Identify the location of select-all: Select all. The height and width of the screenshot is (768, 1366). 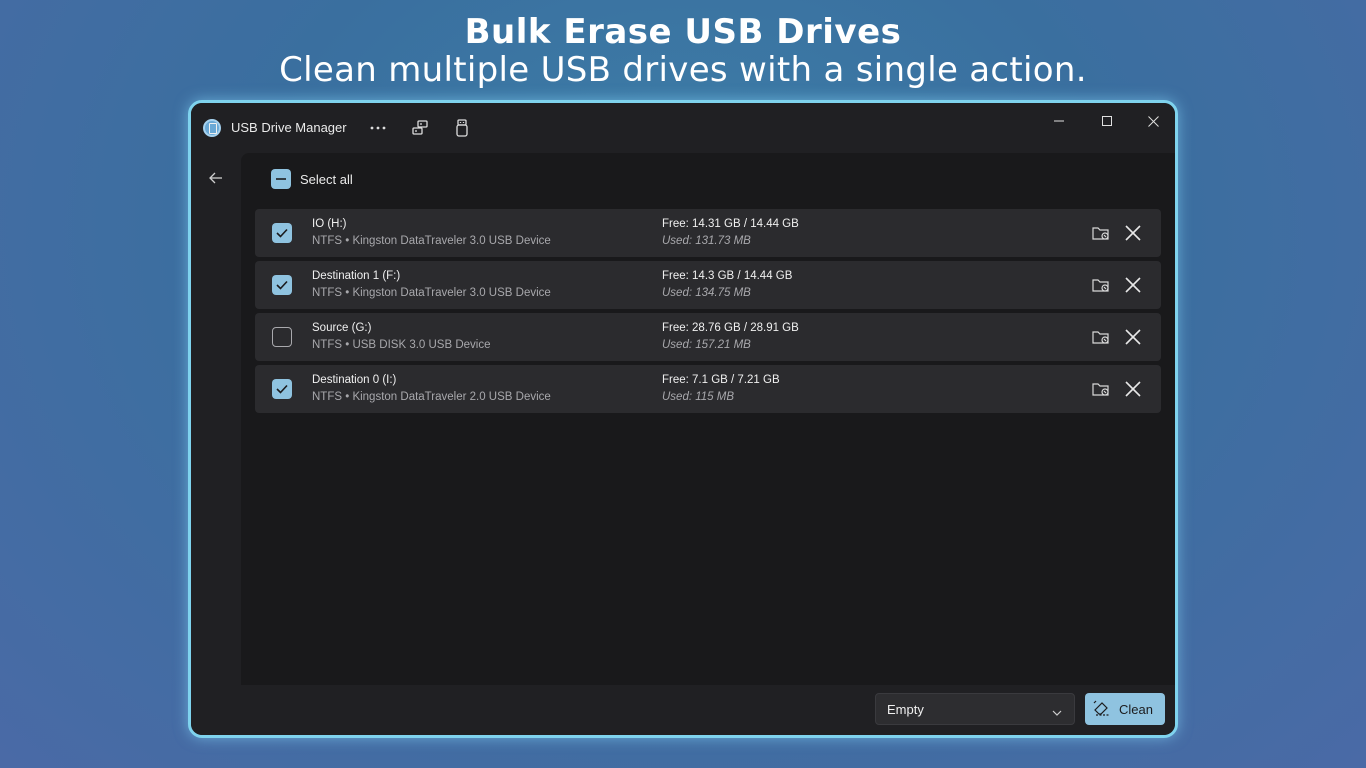
(312, 179).